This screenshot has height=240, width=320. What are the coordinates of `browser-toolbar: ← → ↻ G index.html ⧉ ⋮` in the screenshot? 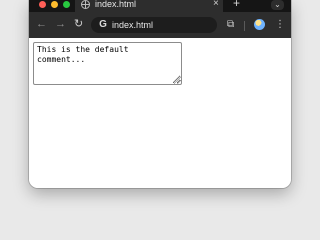 It's located at (160, 25).